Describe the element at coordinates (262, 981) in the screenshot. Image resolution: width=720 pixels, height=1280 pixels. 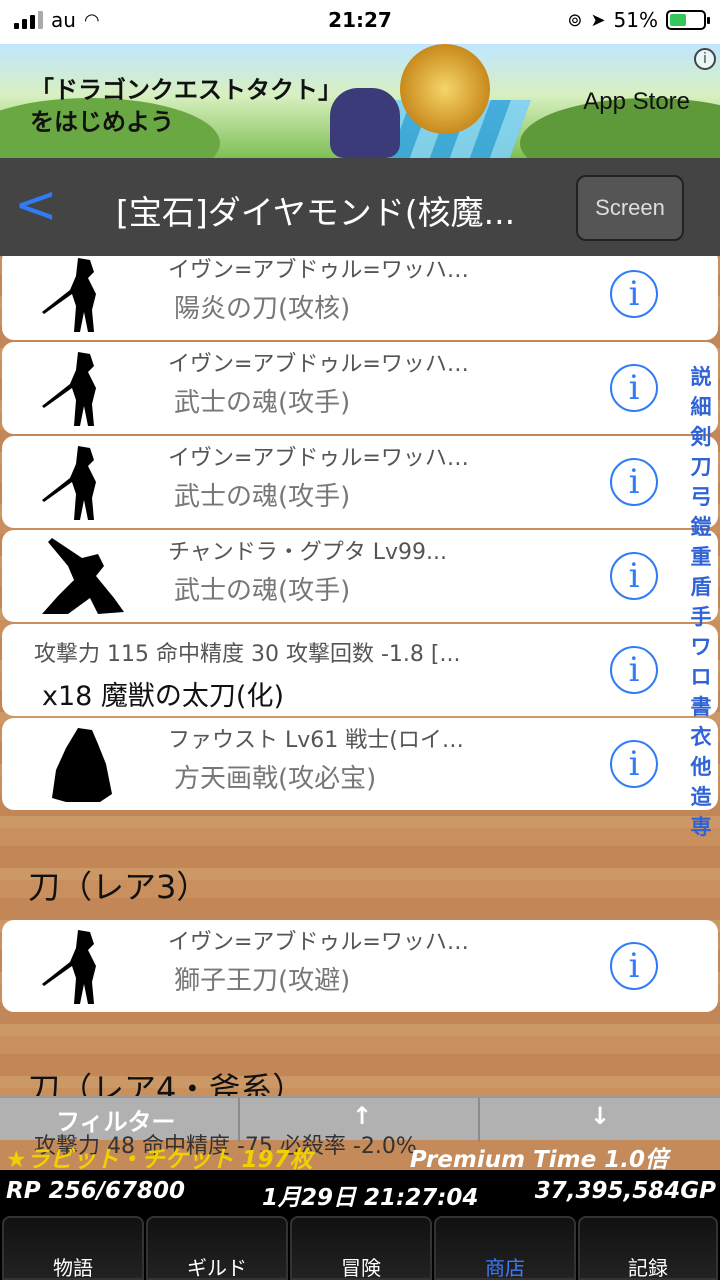
I see `item-name: 獅子王刀(攻避)` at that location.